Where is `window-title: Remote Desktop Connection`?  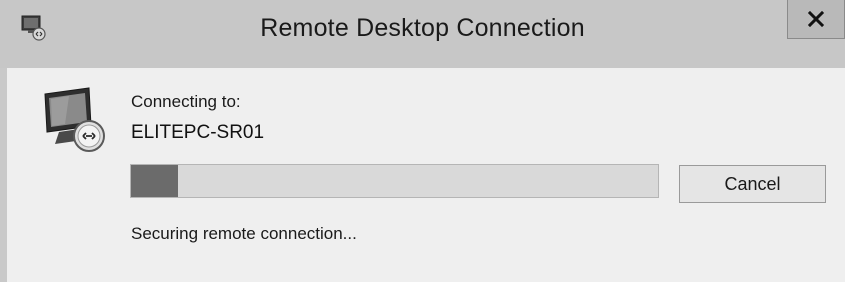
window-title: Remote Desktop Connection is located at coordinates (422, 28).